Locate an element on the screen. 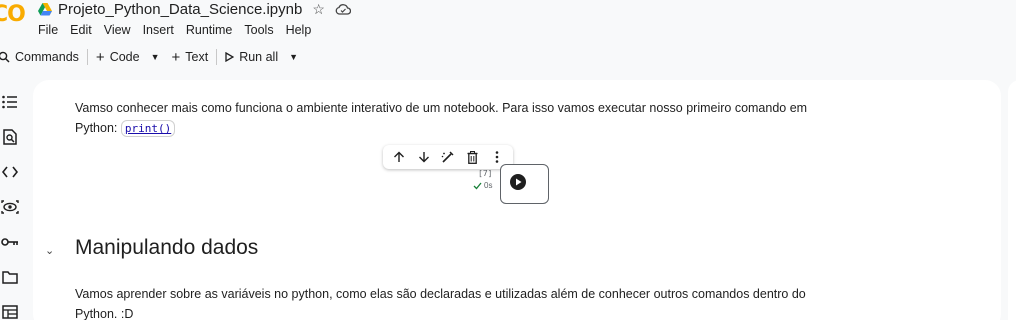  run-all-button: Run all ▼ is located at coordinates (261, 57).